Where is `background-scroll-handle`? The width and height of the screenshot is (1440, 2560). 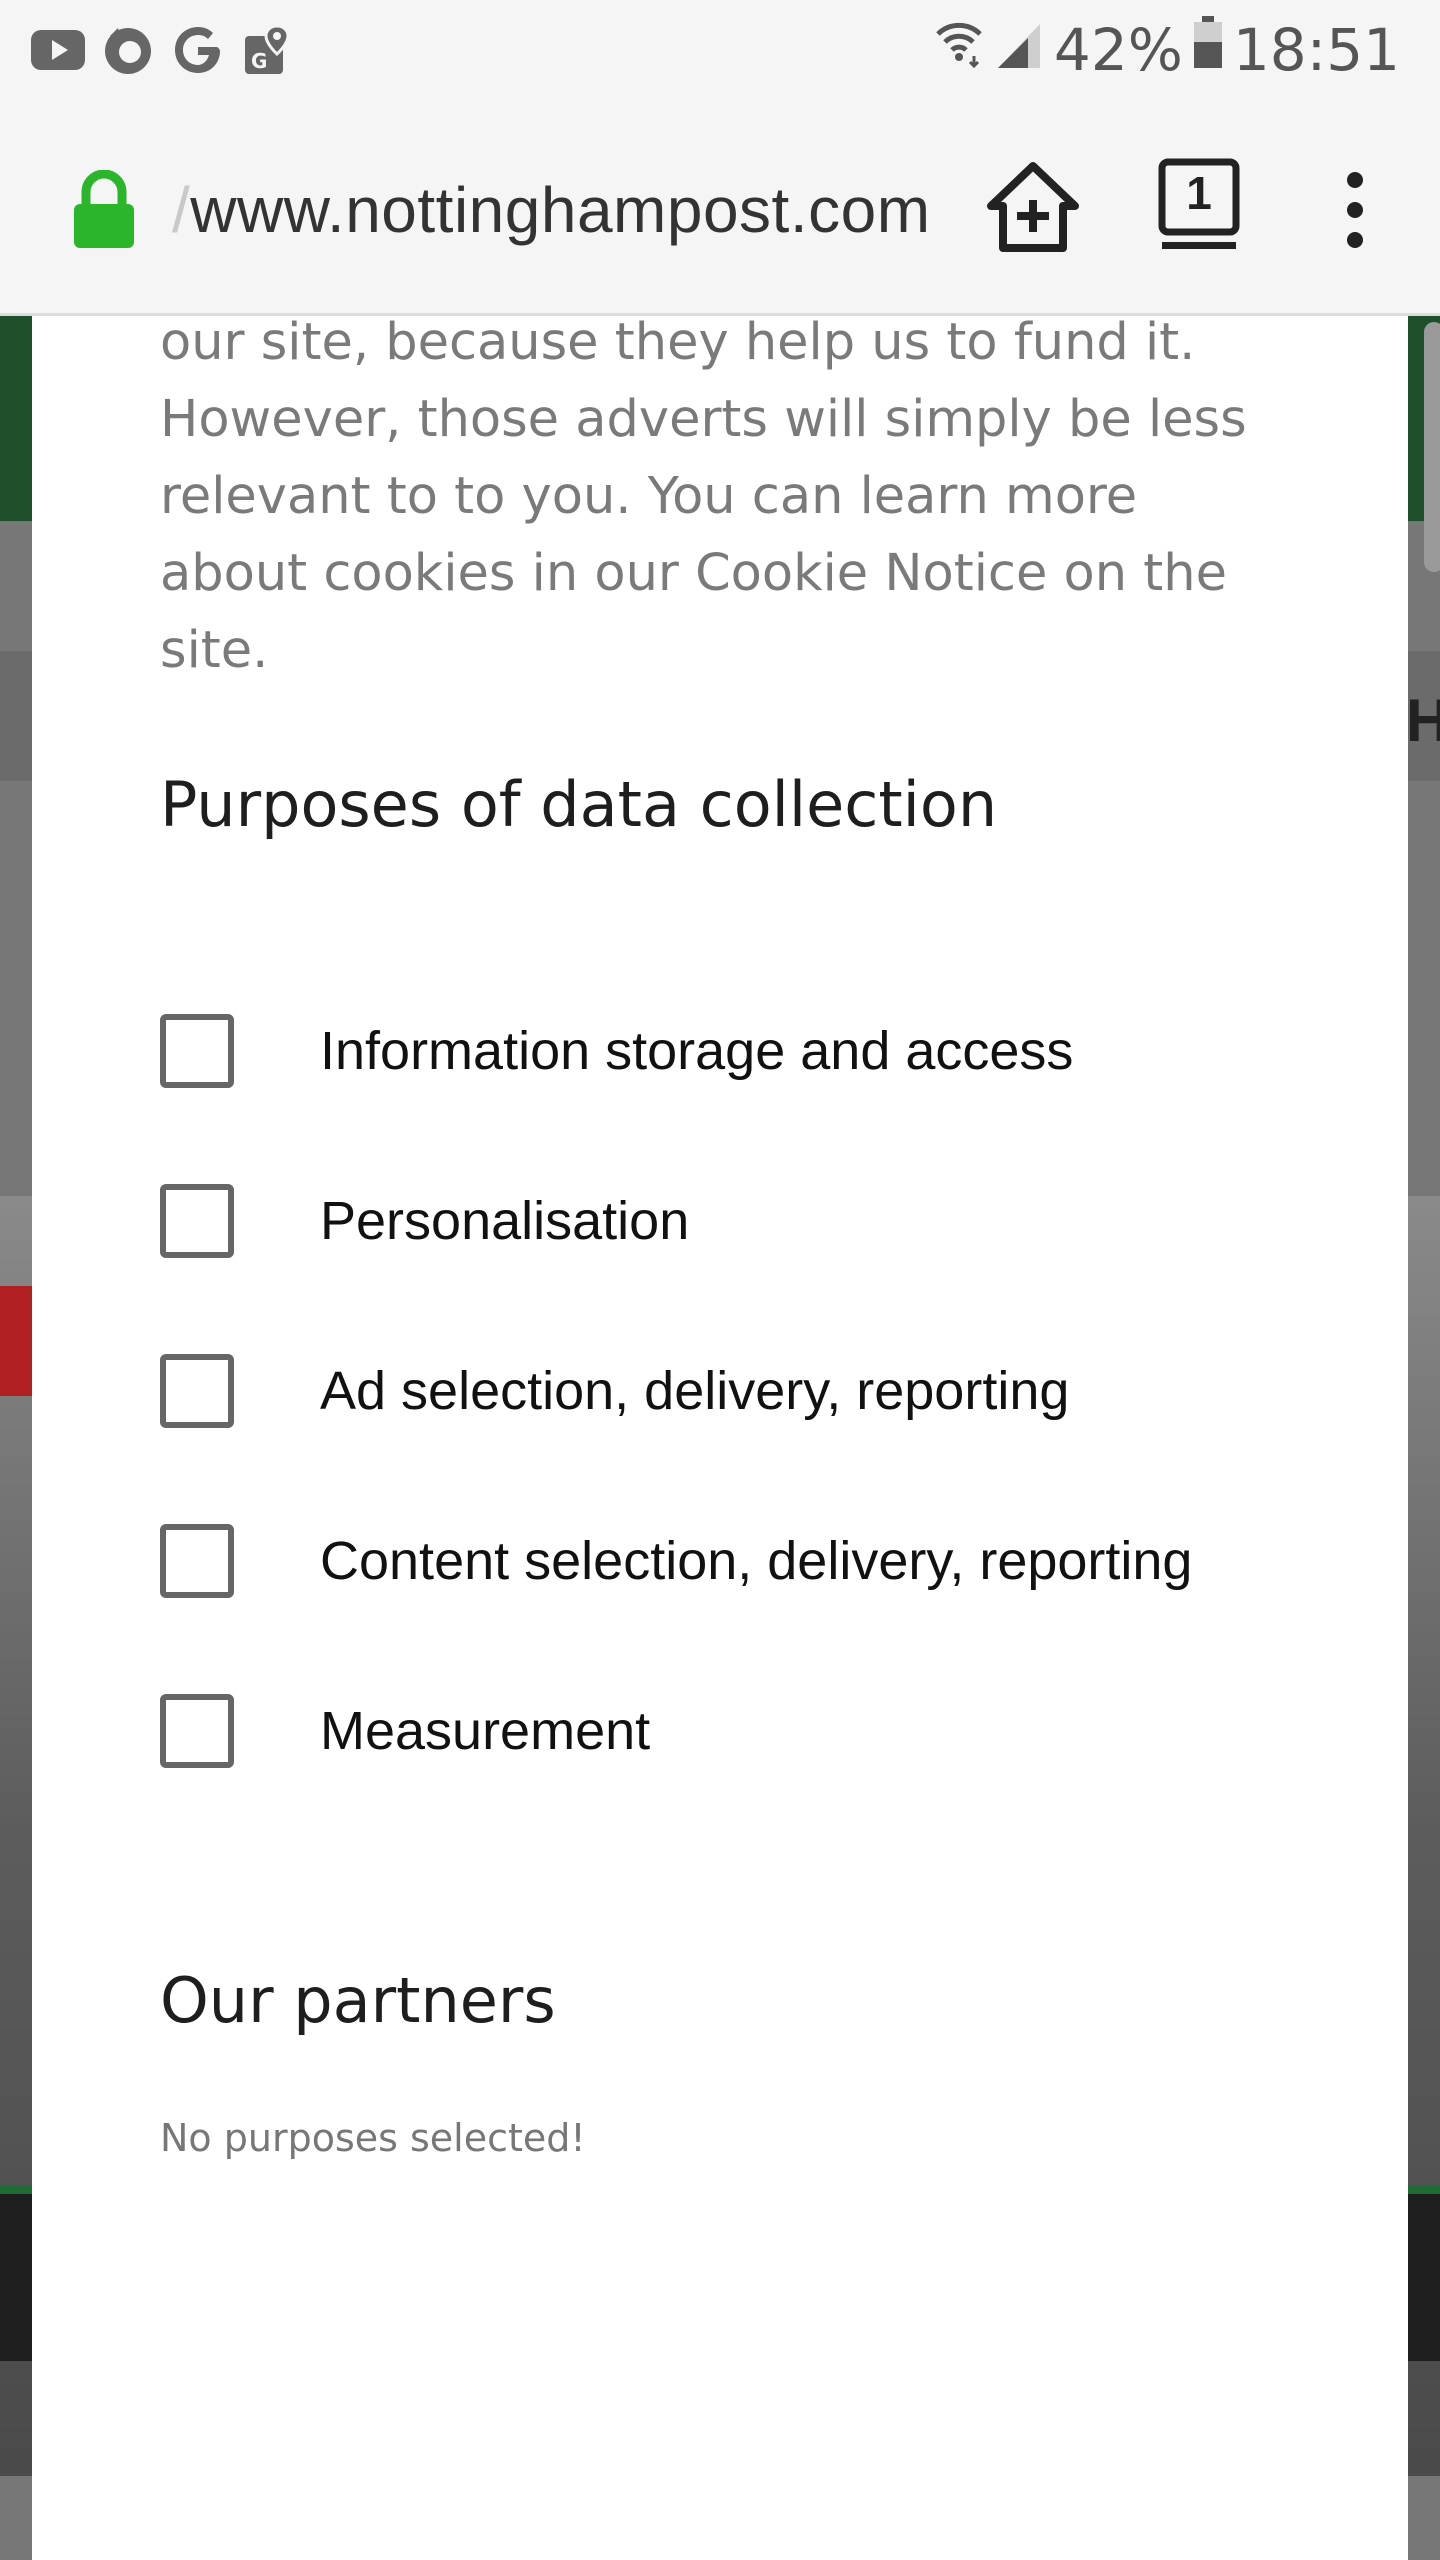
background-scroll-handle is located at coordinates (1432, 447).